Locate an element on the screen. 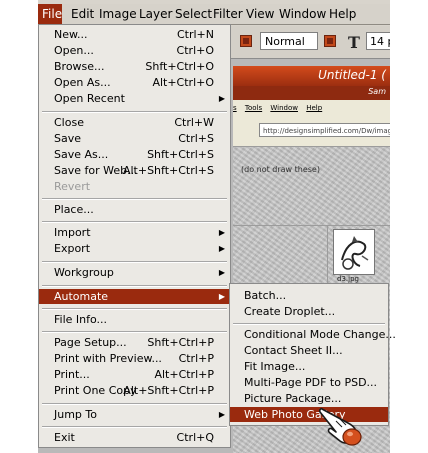 Image resolution: width=428 pixels, height=453 pixels. menu-item-browse: Browse... Shft+Ctrl+O is located at coordinates (134, 67).